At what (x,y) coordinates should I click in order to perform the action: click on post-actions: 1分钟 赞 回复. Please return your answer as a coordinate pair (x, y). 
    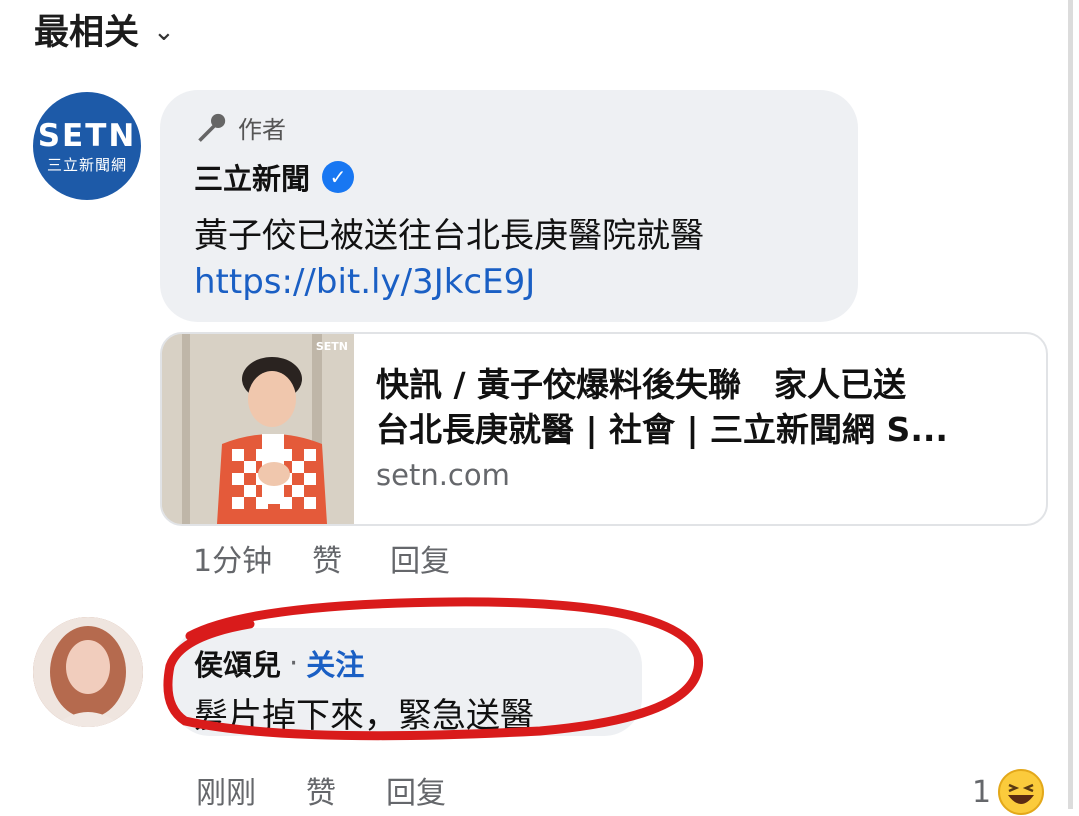
    Looking at the image, I should click on (321, 558).